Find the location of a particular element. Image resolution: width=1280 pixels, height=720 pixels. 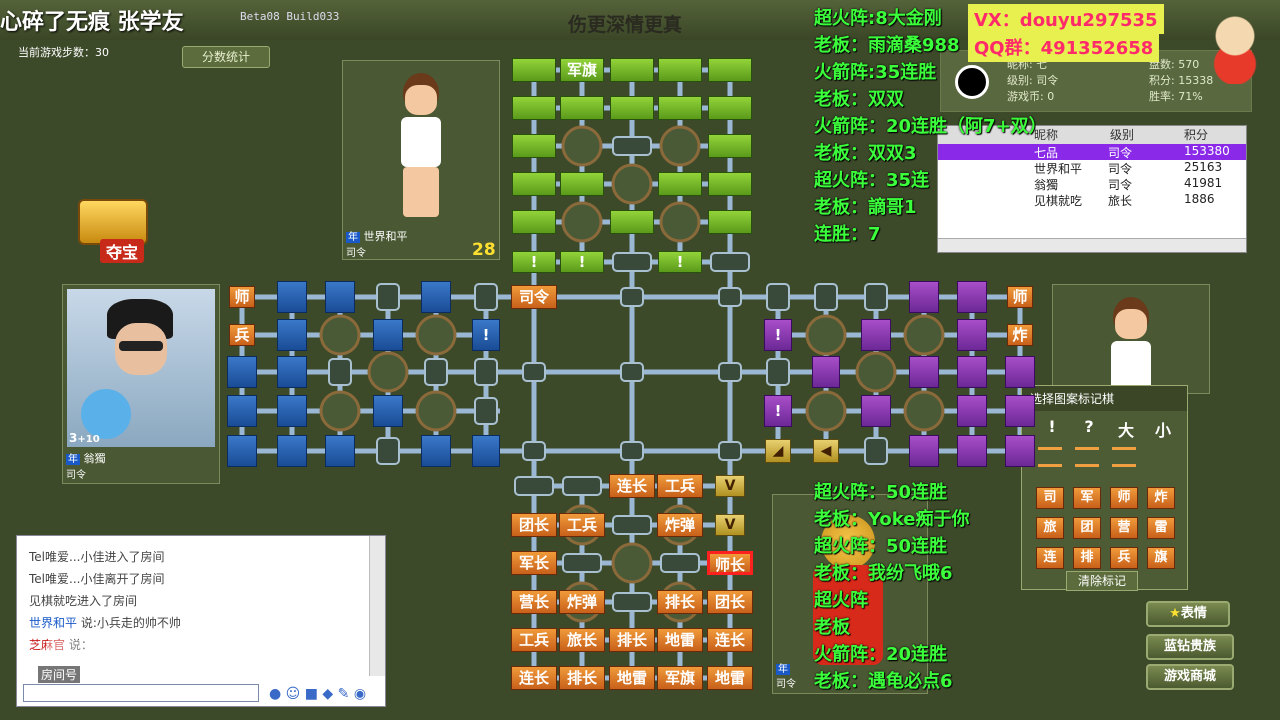

mark-piece: 师 is located at coordinates (1124, 498).